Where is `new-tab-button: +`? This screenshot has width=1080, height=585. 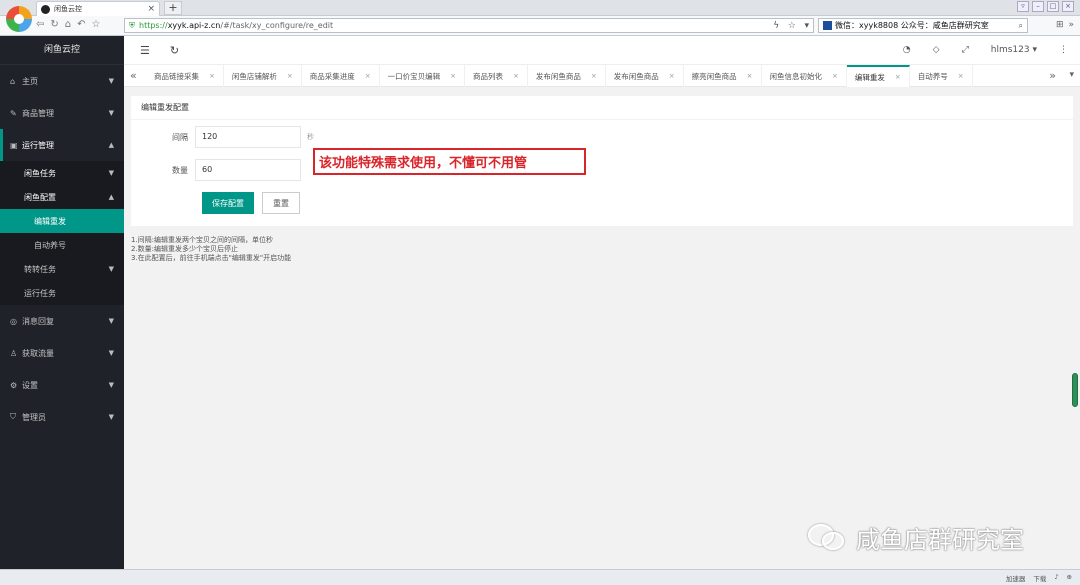 new-tab-button: + is located at coordinates (173, 8).